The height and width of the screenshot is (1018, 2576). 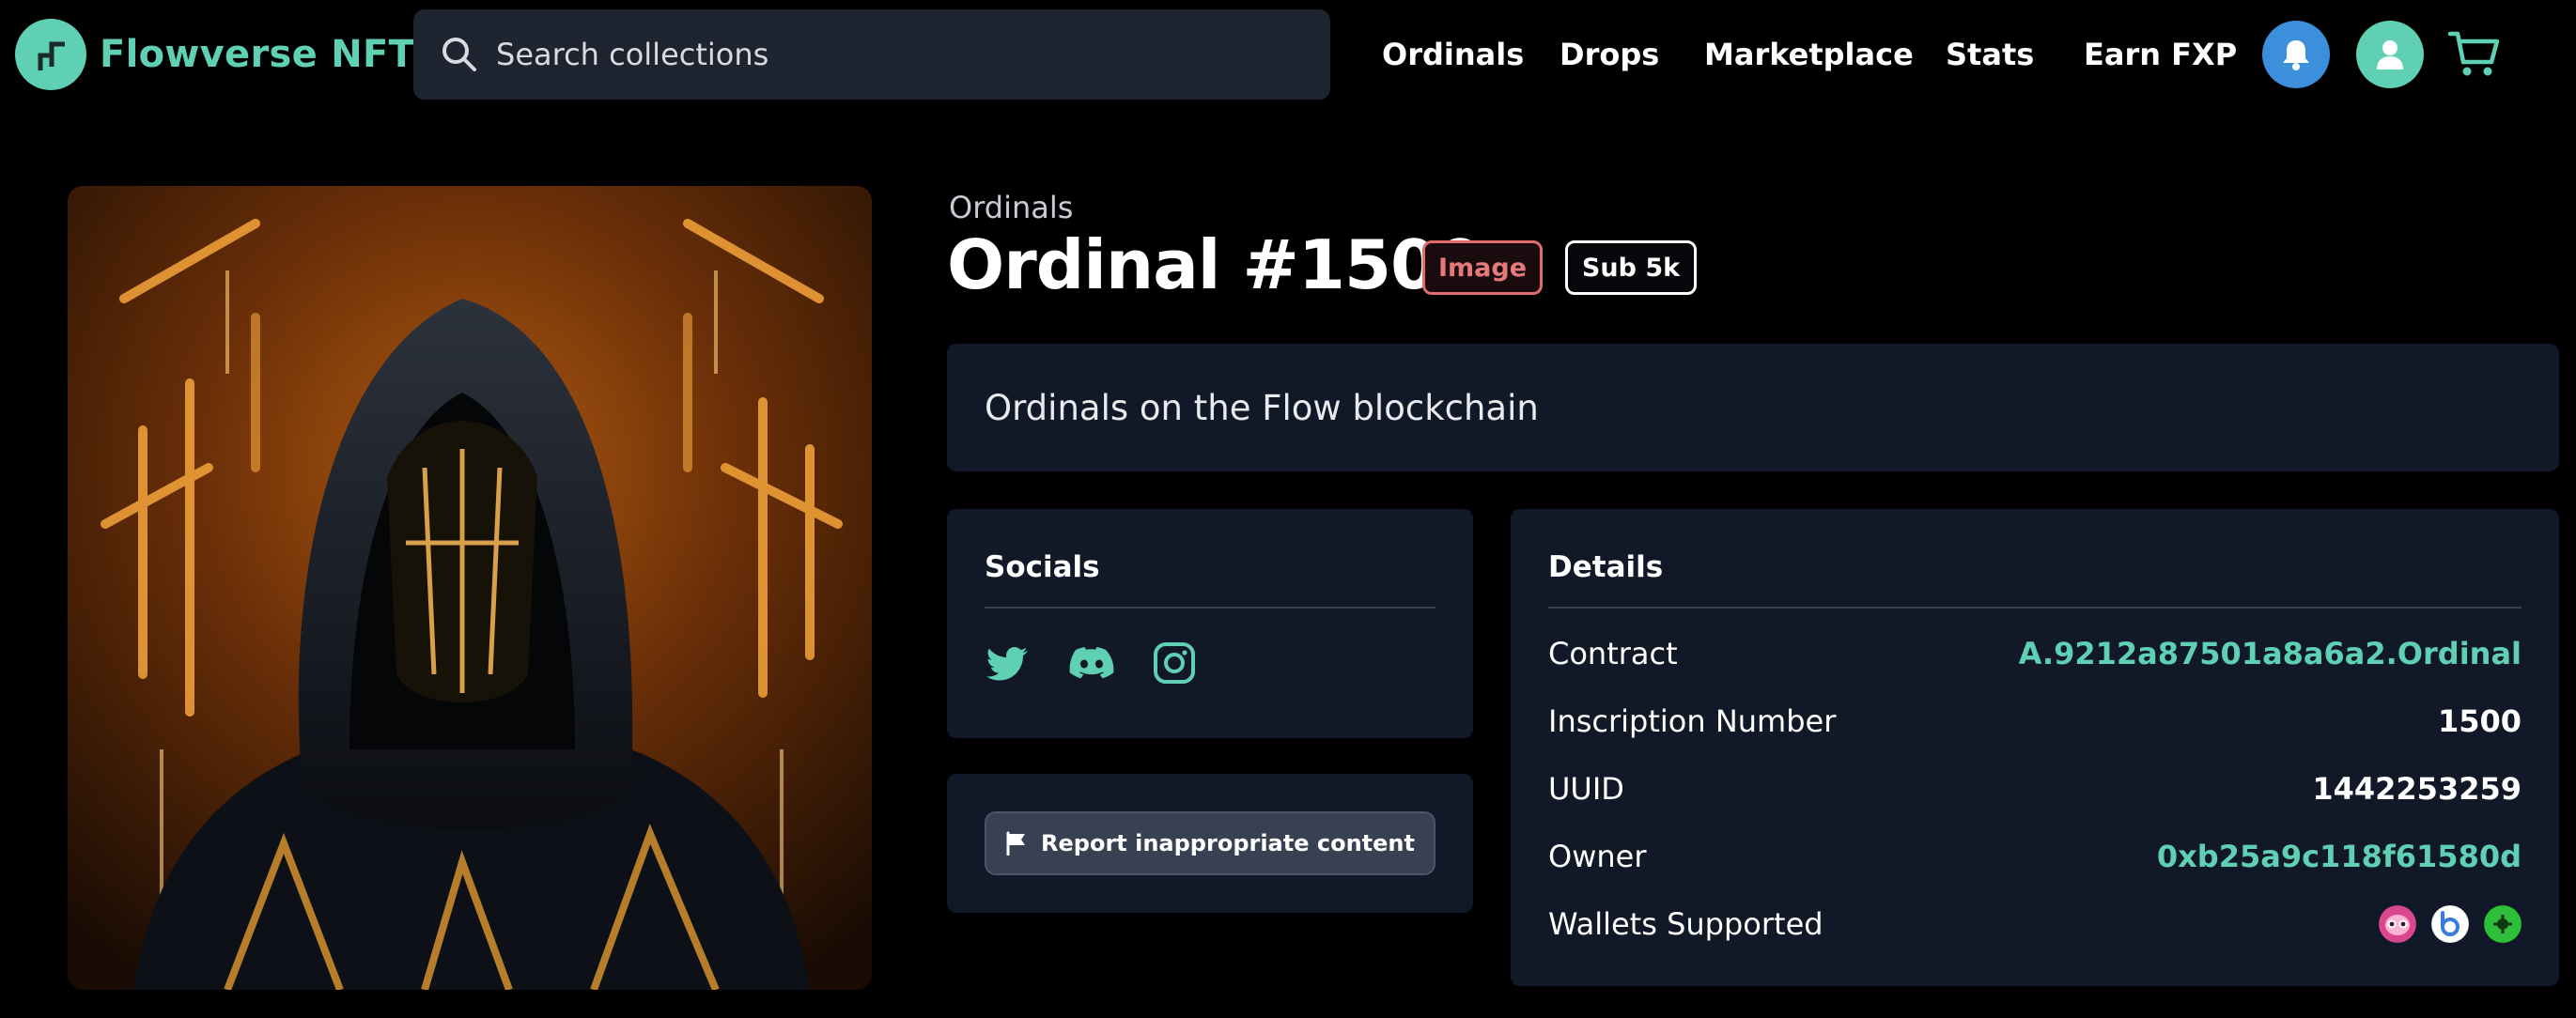 What do you see at coordinates (1613, 654) in the screenshot?
I see `detail-label: Contract` at bounding box center [1613, 654].